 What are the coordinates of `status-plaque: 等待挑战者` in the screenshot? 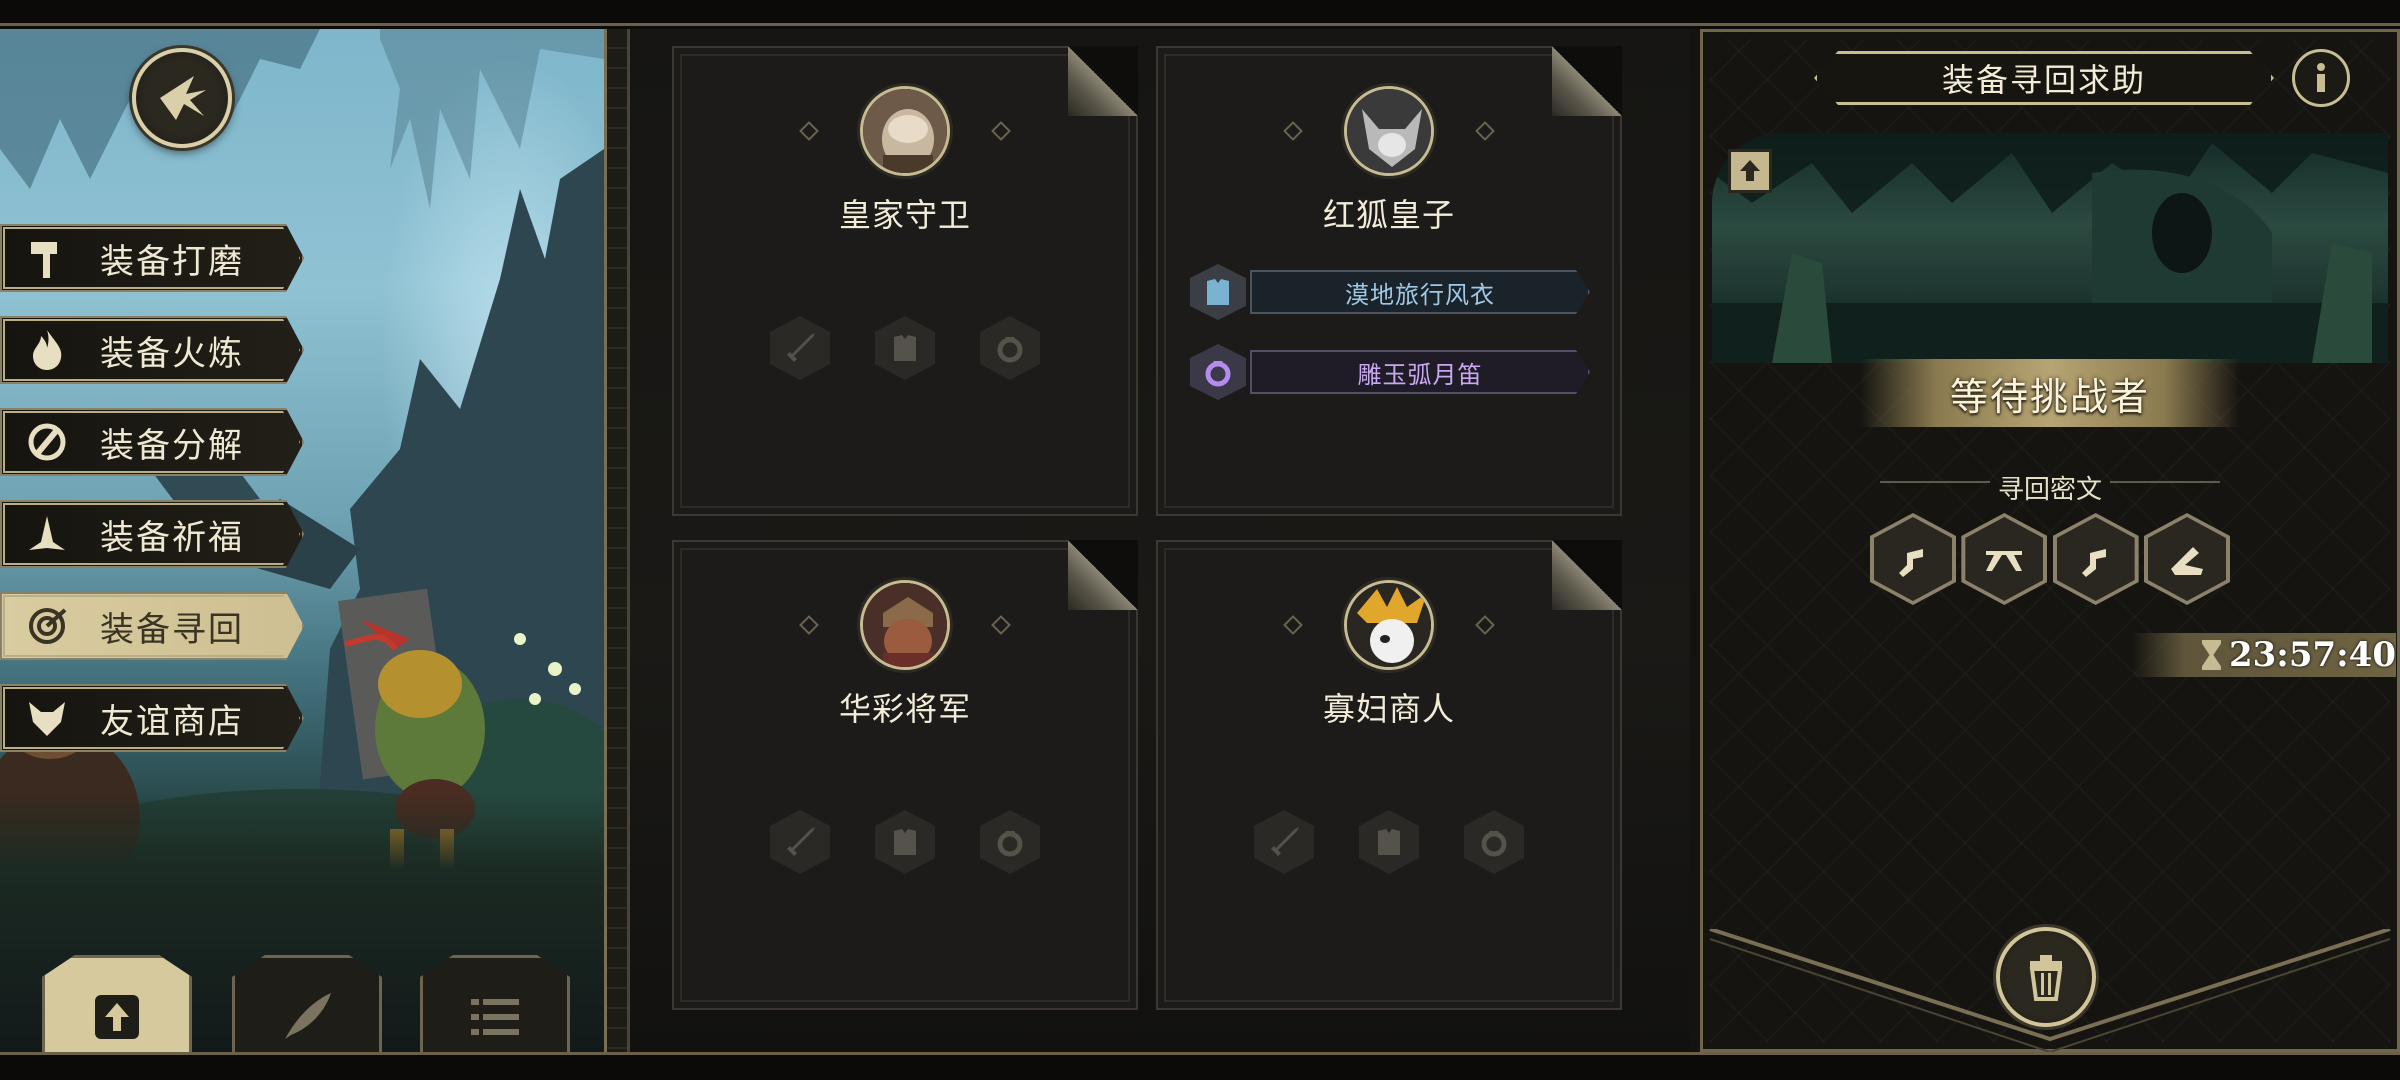 It's located at (2050, 393).